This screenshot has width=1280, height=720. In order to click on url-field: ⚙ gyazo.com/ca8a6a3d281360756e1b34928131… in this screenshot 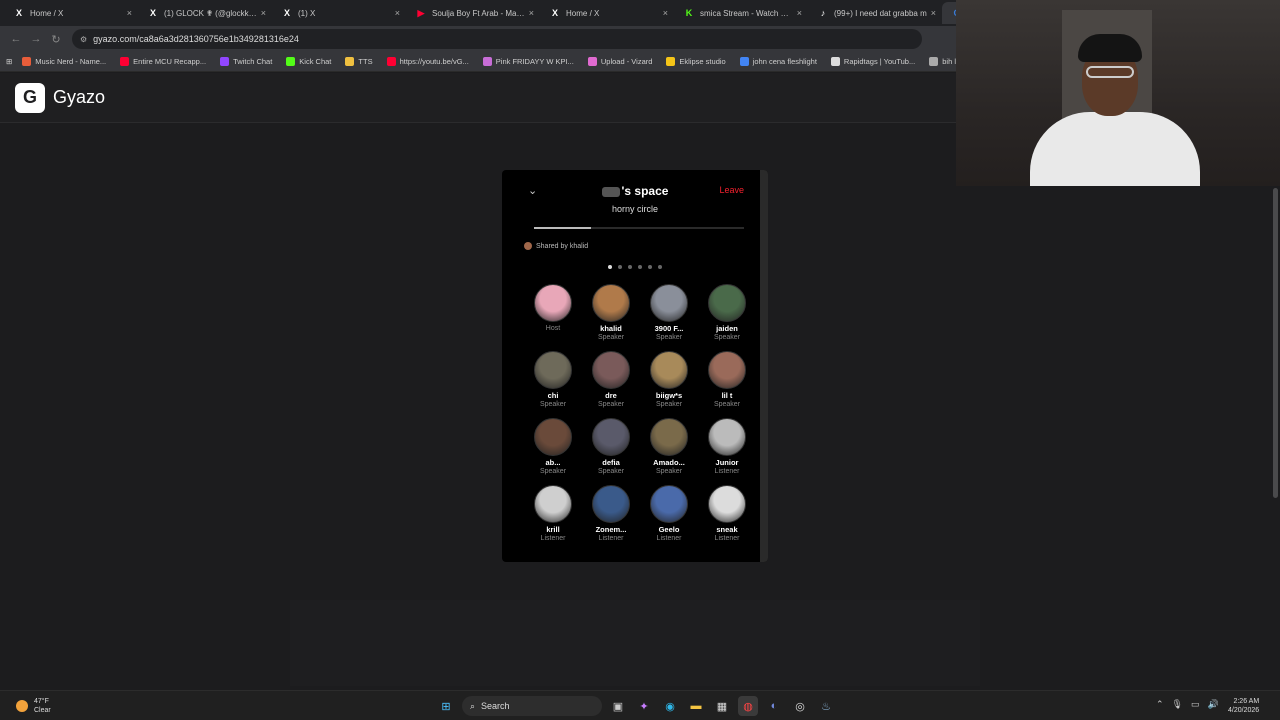, I will do `click(497, 39)`.